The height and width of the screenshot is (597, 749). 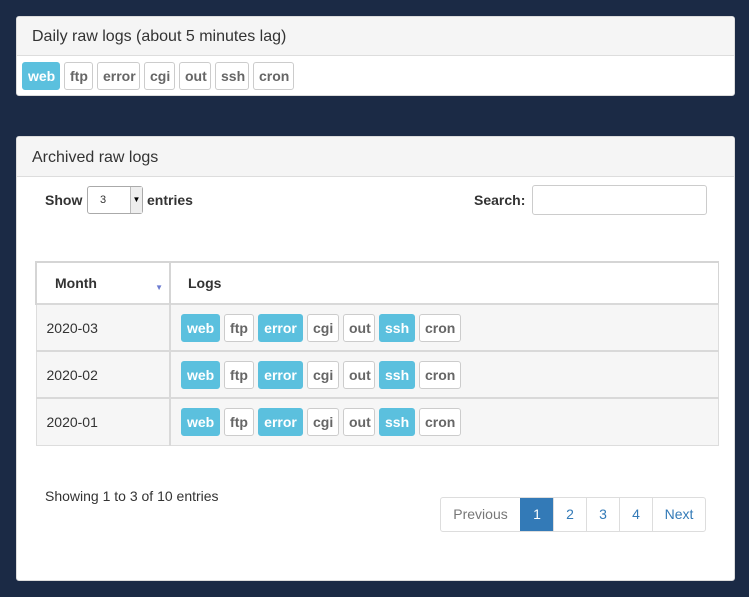 I want to click on show-label: Show, so click(x=64, y=200).